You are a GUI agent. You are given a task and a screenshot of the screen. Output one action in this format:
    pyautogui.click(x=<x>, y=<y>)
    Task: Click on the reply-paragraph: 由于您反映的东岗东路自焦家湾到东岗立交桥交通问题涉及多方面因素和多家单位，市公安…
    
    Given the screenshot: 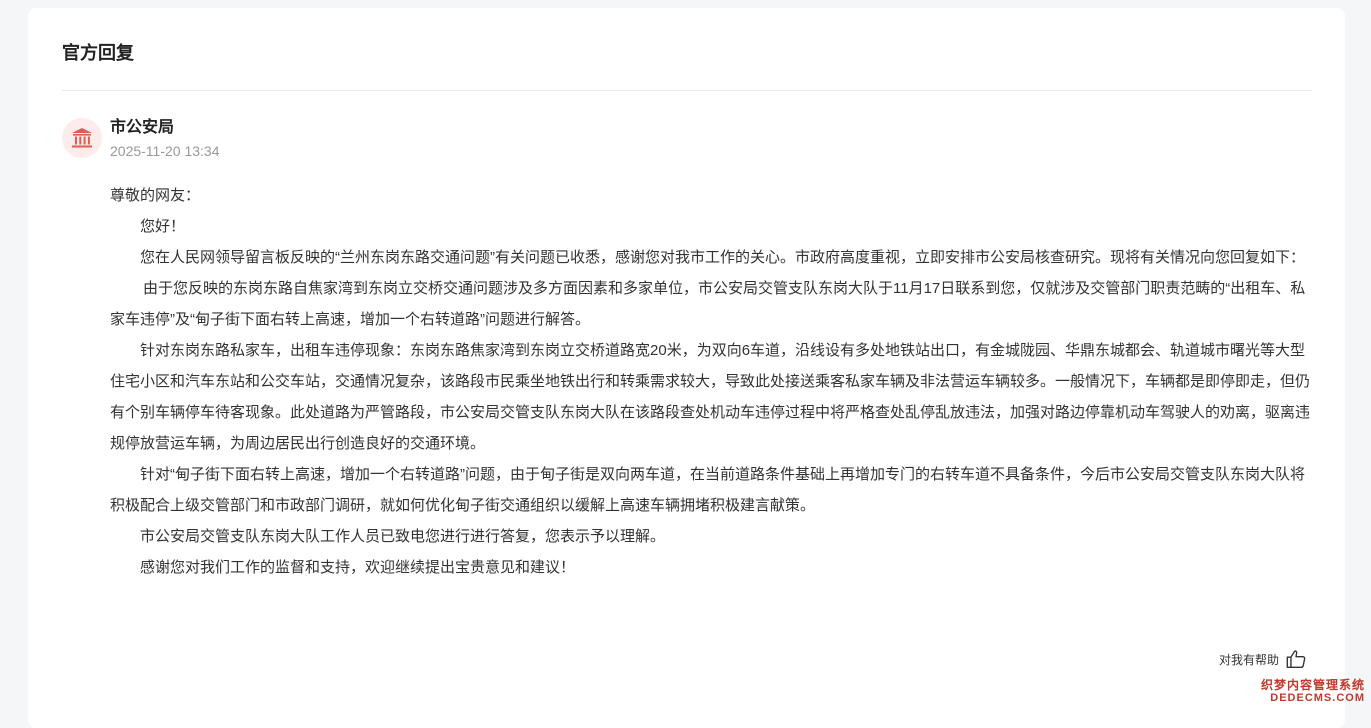 What is the action you would take?
    pyautogui.click(x=708, y=304)
    